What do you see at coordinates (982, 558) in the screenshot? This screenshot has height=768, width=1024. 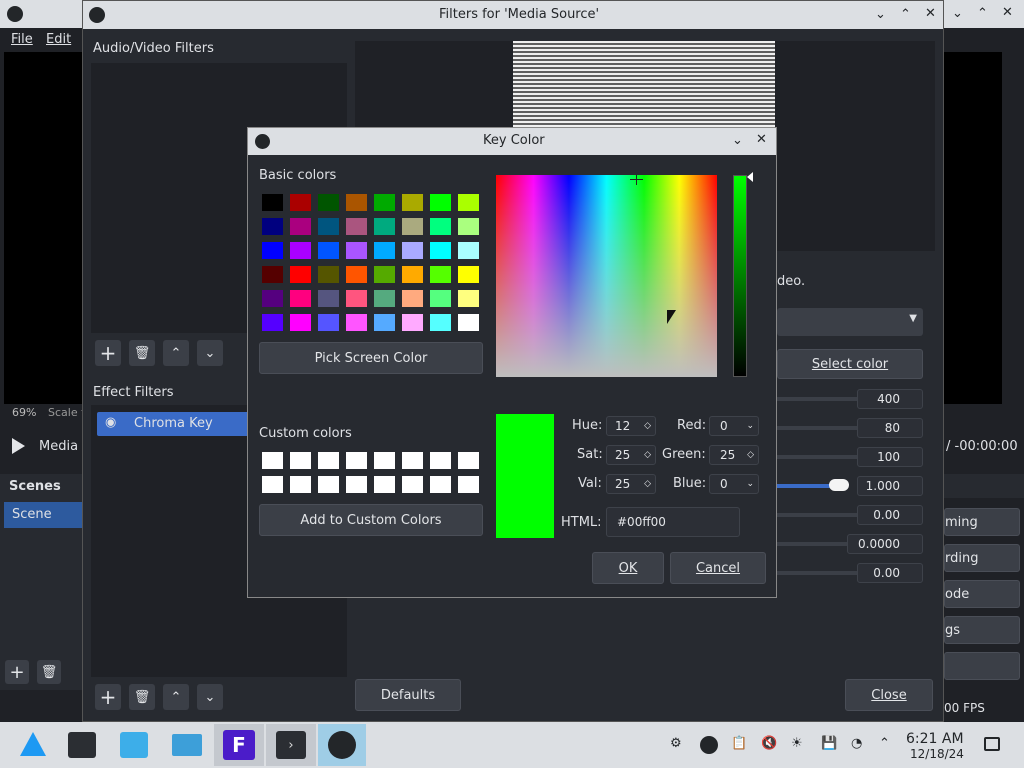 I see `recording-button: rding` at bounding box center [982, 558].